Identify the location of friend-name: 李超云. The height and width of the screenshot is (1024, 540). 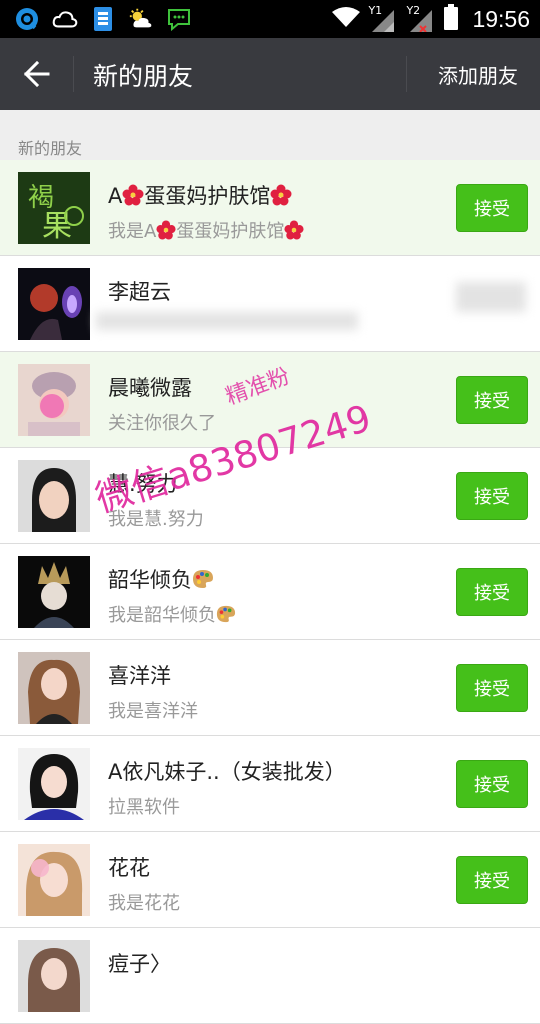
(139, 292).